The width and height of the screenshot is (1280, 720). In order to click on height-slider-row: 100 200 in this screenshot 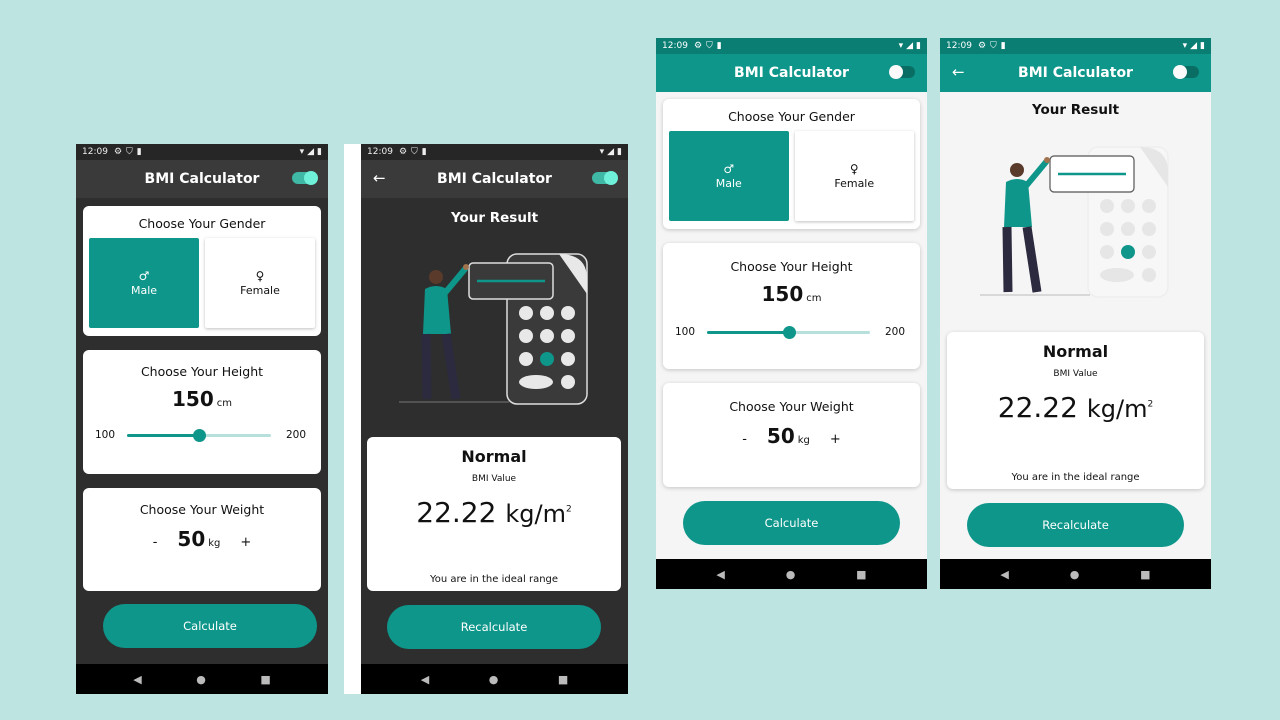, I will do `click(791, 332)`.